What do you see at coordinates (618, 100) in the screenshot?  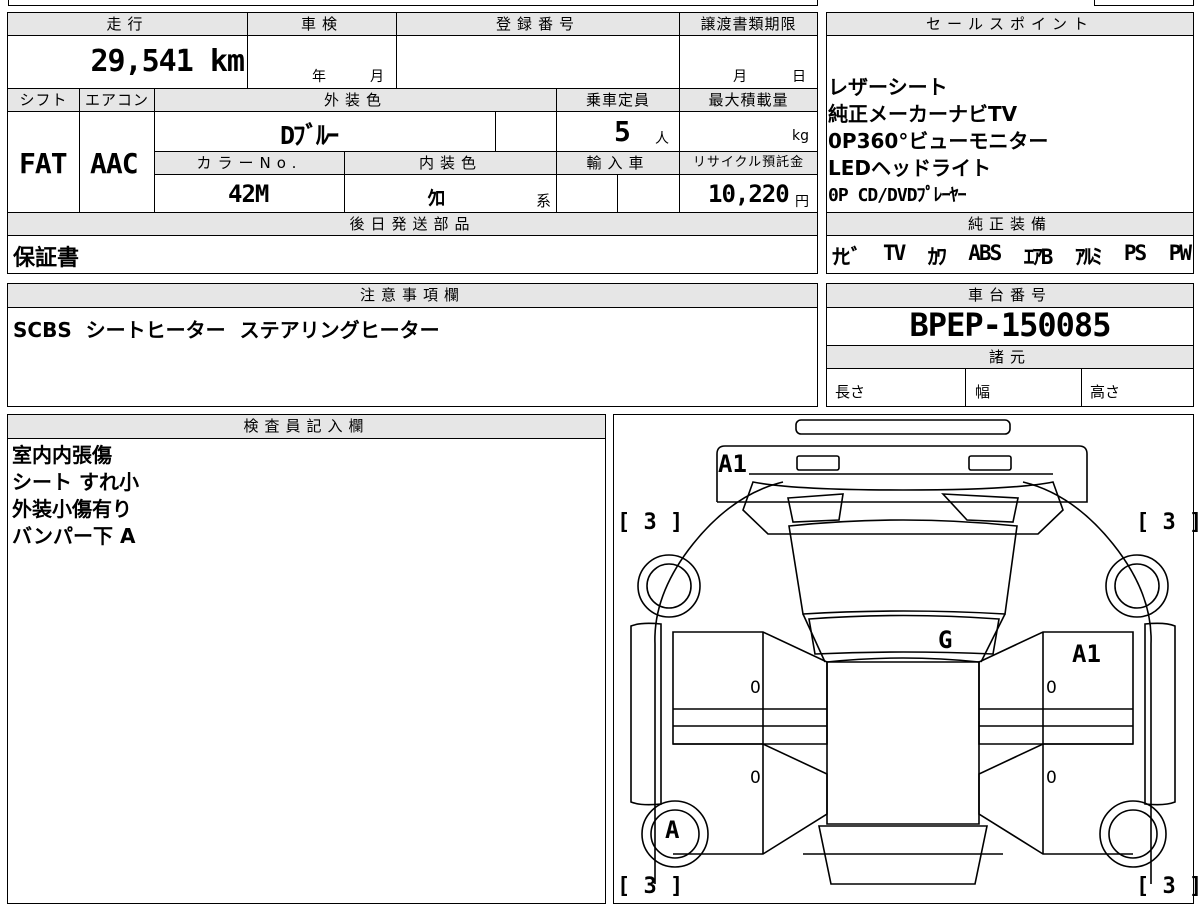 I see `capacity-header: 乗車定員` at bounding box center [618, 100].